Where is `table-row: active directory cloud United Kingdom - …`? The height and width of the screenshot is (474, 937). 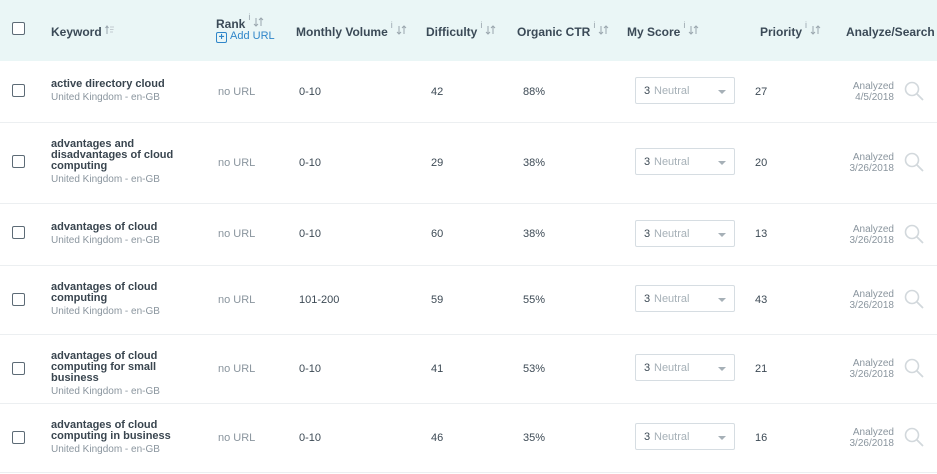 table-row: active directory cloud United Kingdom - … is located at coordinates (468, 92).